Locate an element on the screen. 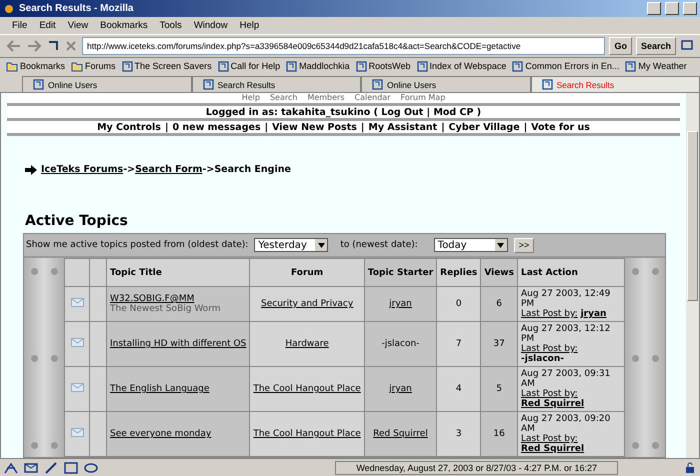  maximize-button is located at coordinates (672, 8).